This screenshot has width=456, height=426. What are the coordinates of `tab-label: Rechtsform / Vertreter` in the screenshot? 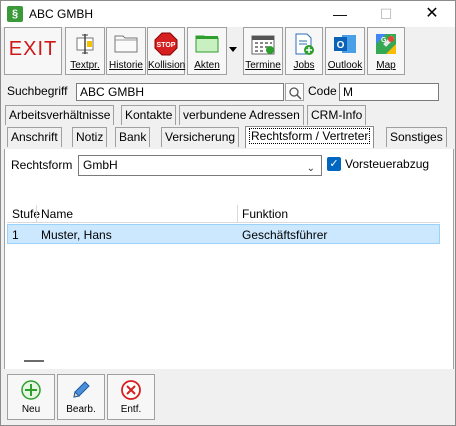 It's located at (310, 136).